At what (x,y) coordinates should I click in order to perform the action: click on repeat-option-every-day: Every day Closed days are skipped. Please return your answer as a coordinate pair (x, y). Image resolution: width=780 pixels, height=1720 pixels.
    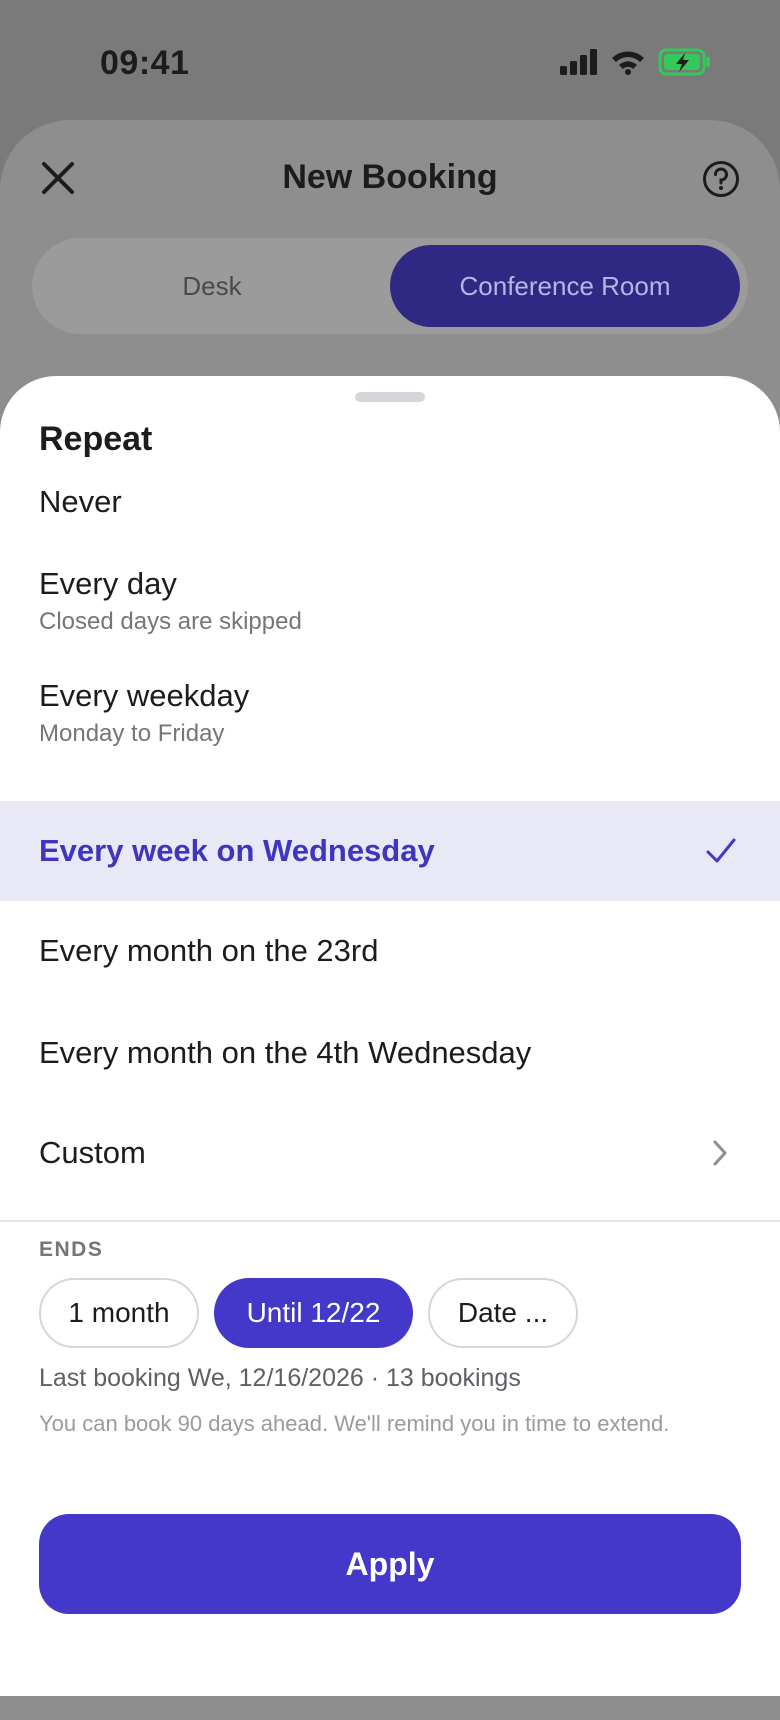
    Looking at the image, I should click on (390, 601).